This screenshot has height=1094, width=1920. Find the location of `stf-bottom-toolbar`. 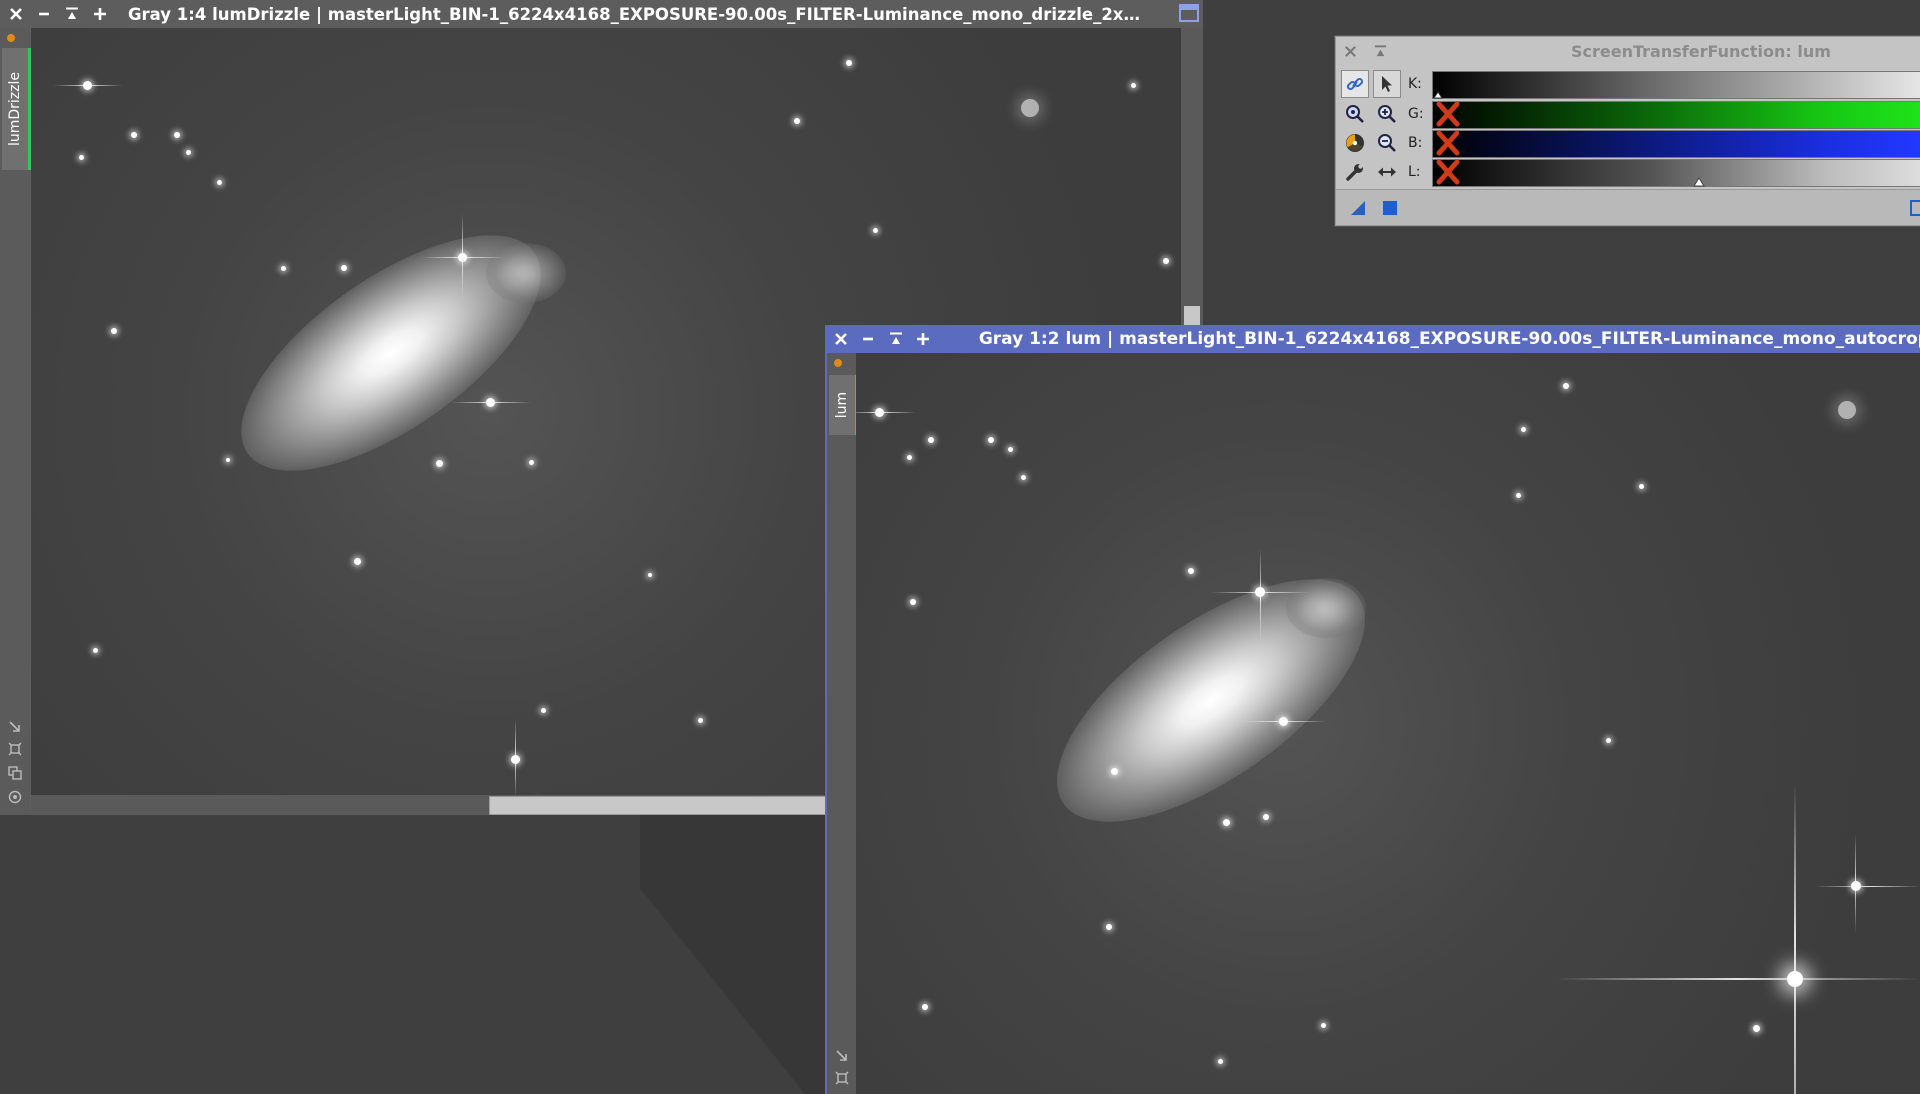

stf-bottom-toolbar is located at coordinates (1628, 207).